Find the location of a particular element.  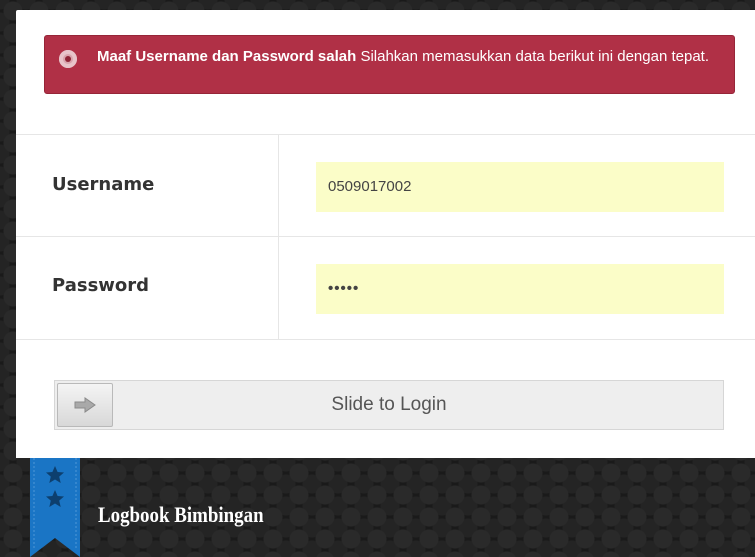

slide-to-login-label: Slide to Login is located at coordinates (389, 404).